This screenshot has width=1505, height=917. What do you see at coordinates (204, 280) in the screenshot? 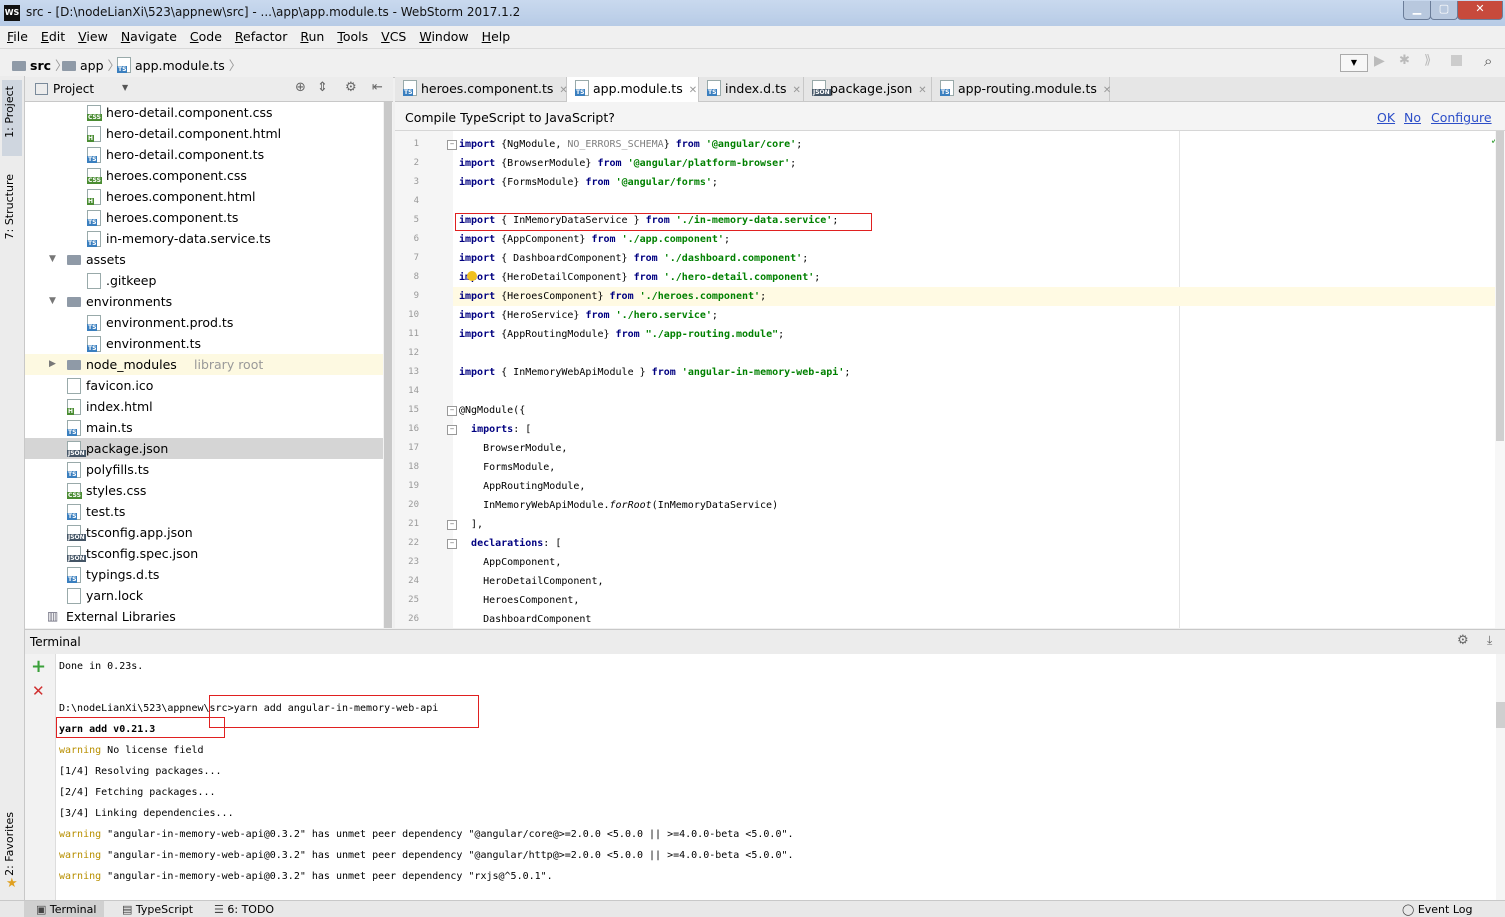
I see `tree-item: .gitkeep` at bounding box center [204, 280].